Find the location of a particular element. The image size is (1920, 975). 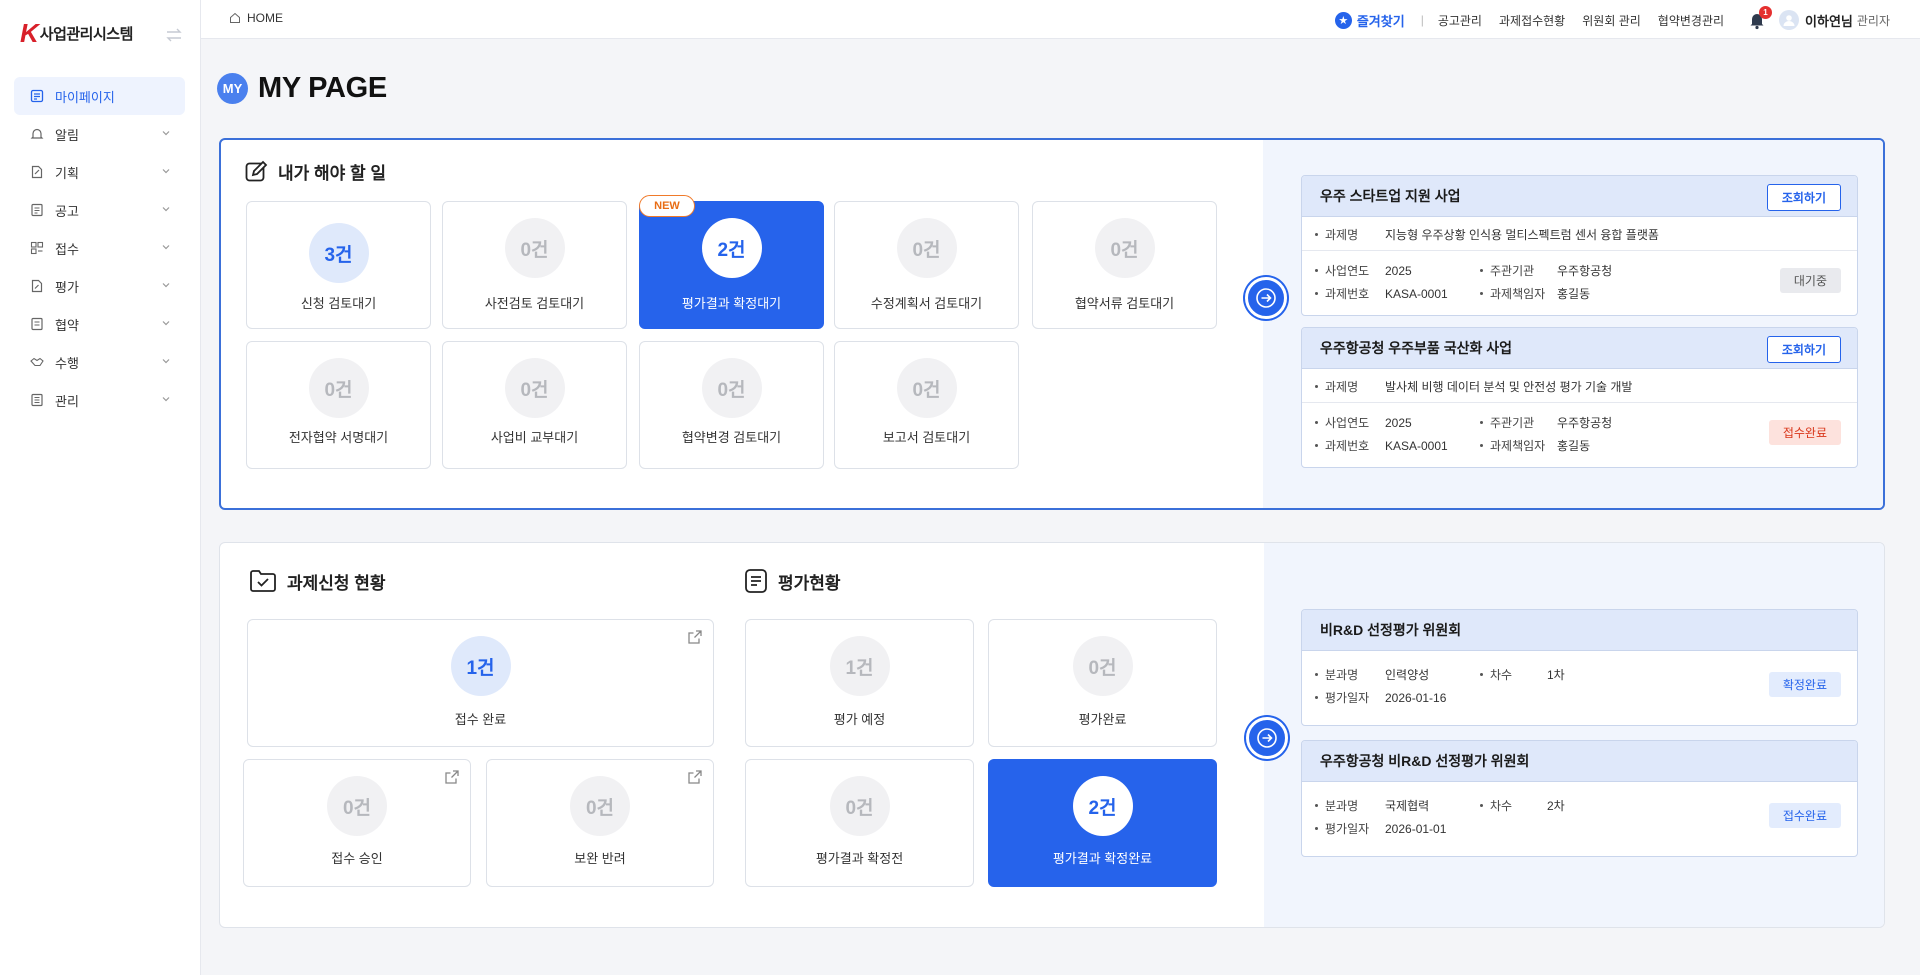

todo-label: 수정계획서 검토대기 is located at coordinates (926, 303).